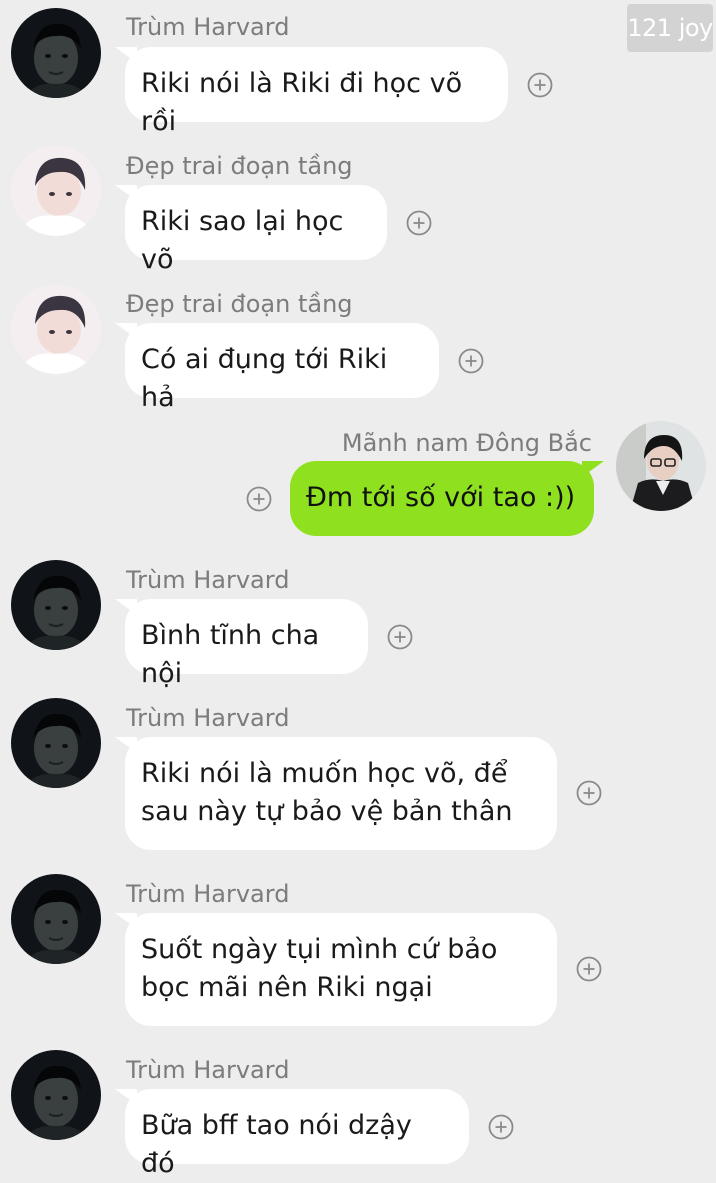 The height and width of the screenshot is (1183, 716). Describe the element at coordinates (670, 28) in the screenshot. I see `watermark: 121 joy` at that location.